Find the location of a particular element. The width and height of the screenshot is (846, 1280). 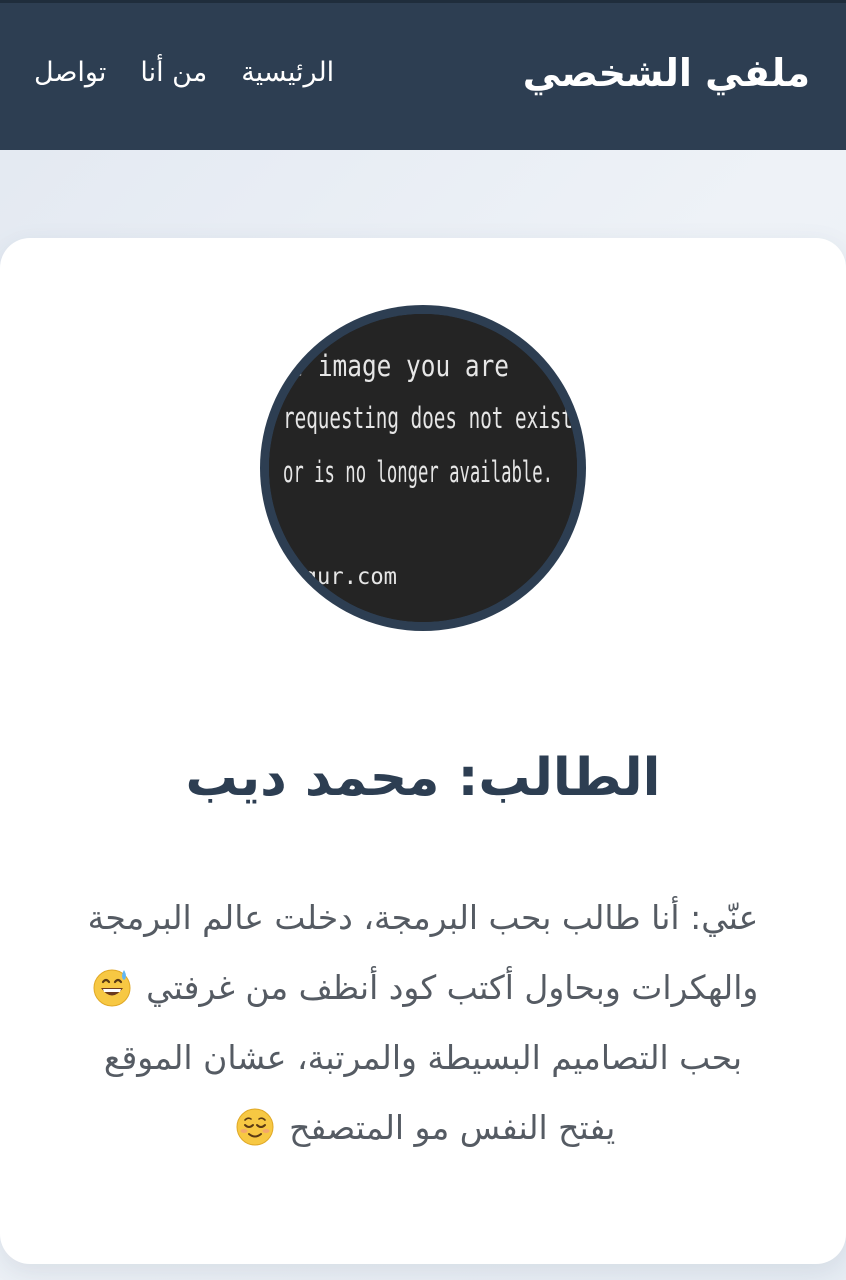

placeholder-line-1: The image you are is located at coordinates (389, 366).